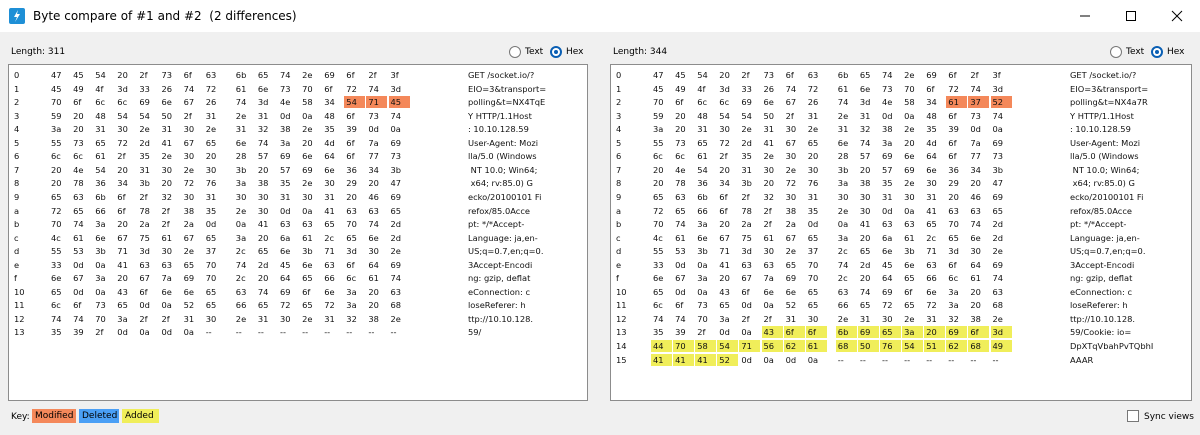 This screenshot has width=1200, height=435. Describe the element at coordinates (373, 156) in the screenshot. I see `hex-byte: 77` at that location.